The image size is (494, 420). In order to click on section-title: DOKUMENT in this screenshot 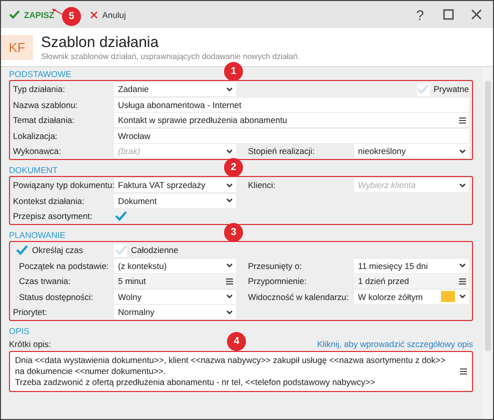, I will do `click(33, 170)`.